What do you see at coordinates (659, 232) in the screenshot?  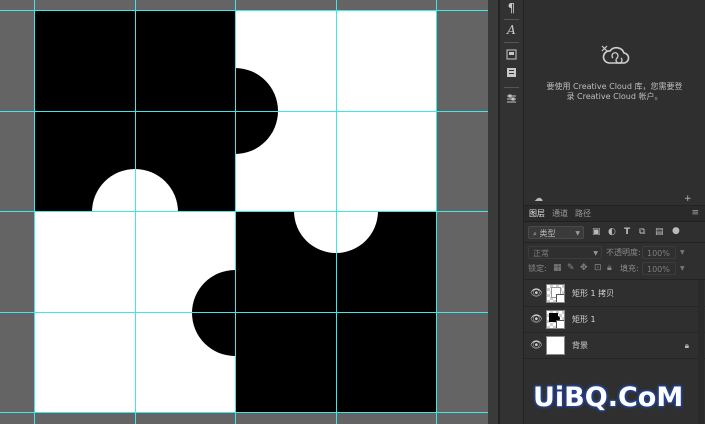 I see `smart-object-filter-icon: ▤` at bounding box center [659, 232].